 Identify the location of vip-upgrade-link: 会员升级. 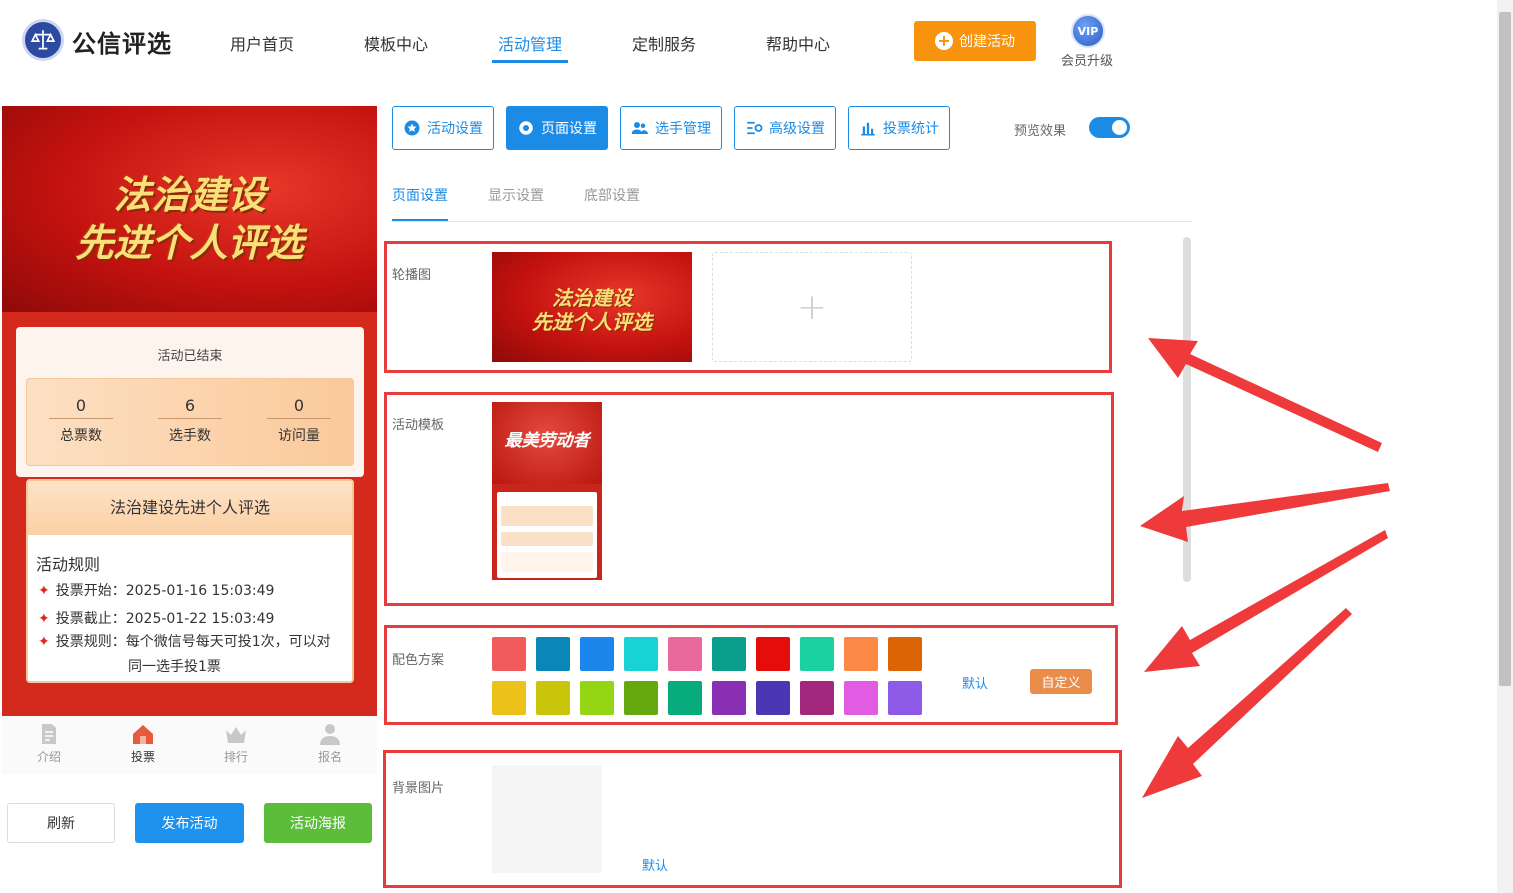
(1087, 59).